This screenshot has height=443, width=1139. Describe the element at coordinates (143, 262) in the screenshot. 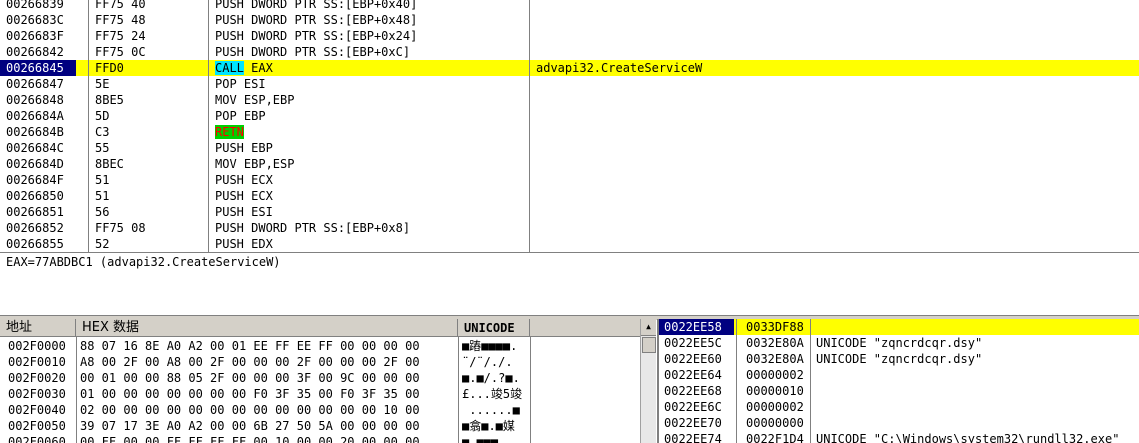

I see `info-text: EAX=77ABDBC1 (advapi32.CreateServiceW)` at that location.